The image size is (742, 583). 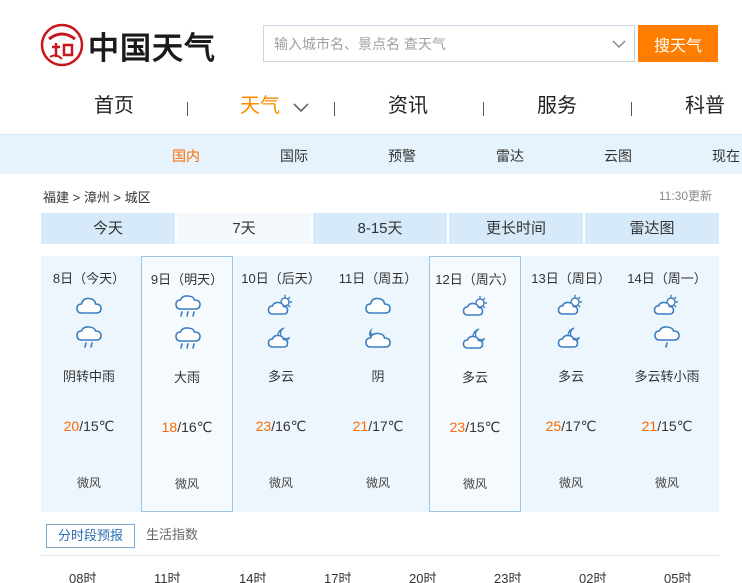 What do you see at coordinates (88, 376) in the screenshot?
I see `weather-desc: 阴转中雨` at bounding box center [88, 376].